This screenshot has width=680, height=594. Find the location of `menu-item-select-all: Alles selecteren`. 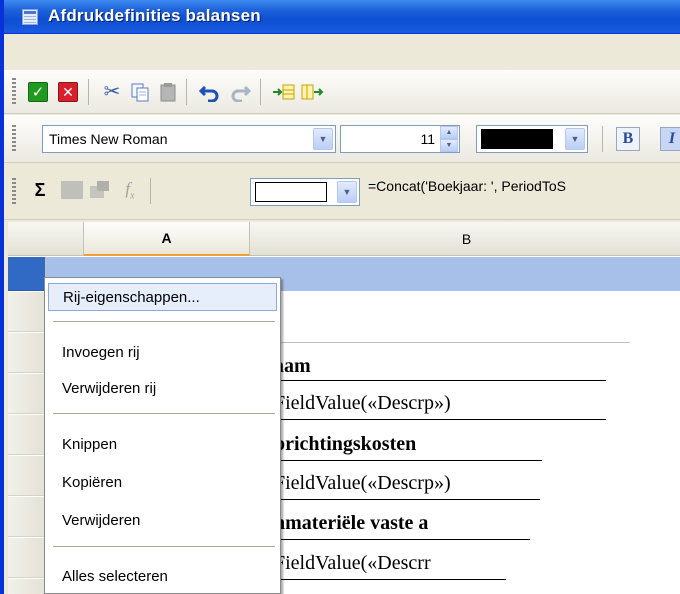

menu-item-select-all: Alles selecteren is located at coordinates (162, 576).